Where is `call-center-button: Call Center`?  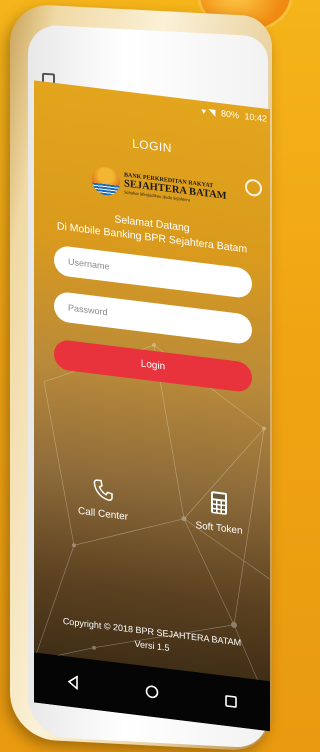
call-center-button: Call Center is located at coordinates (103, 496).